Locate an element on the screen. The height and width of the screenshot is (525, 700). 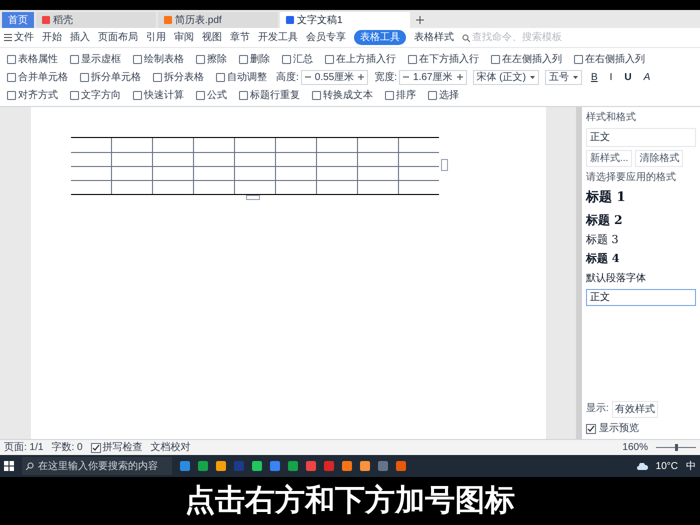
menu-tab: 开始 is located at coordinates (52, 37).